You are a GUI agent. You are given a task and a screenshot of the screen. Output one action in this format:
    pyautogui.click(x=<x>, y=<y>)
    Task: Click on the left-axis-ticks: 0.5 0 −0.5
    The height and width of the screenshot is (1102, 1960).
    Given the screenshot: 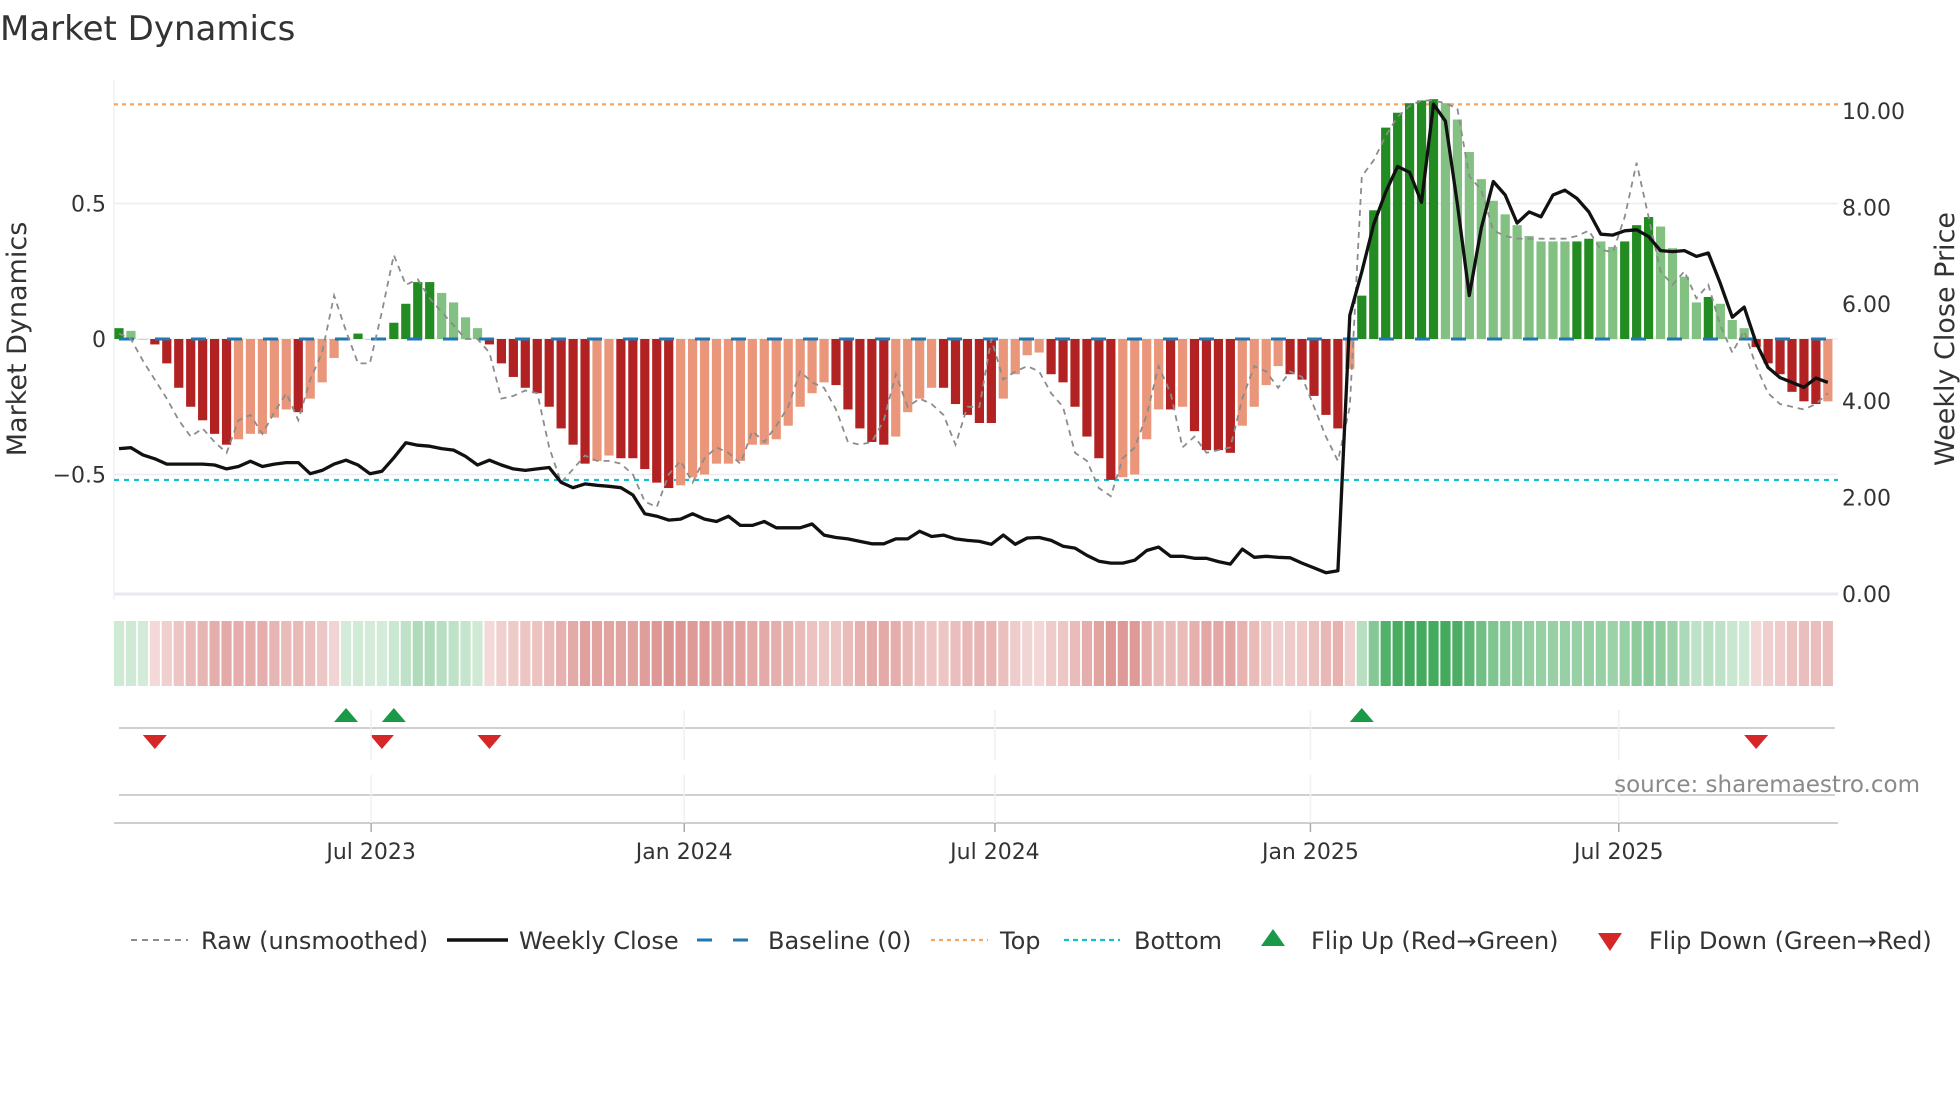 What is the action you would take?
    pyautogui.click(x=79, y=341)
    